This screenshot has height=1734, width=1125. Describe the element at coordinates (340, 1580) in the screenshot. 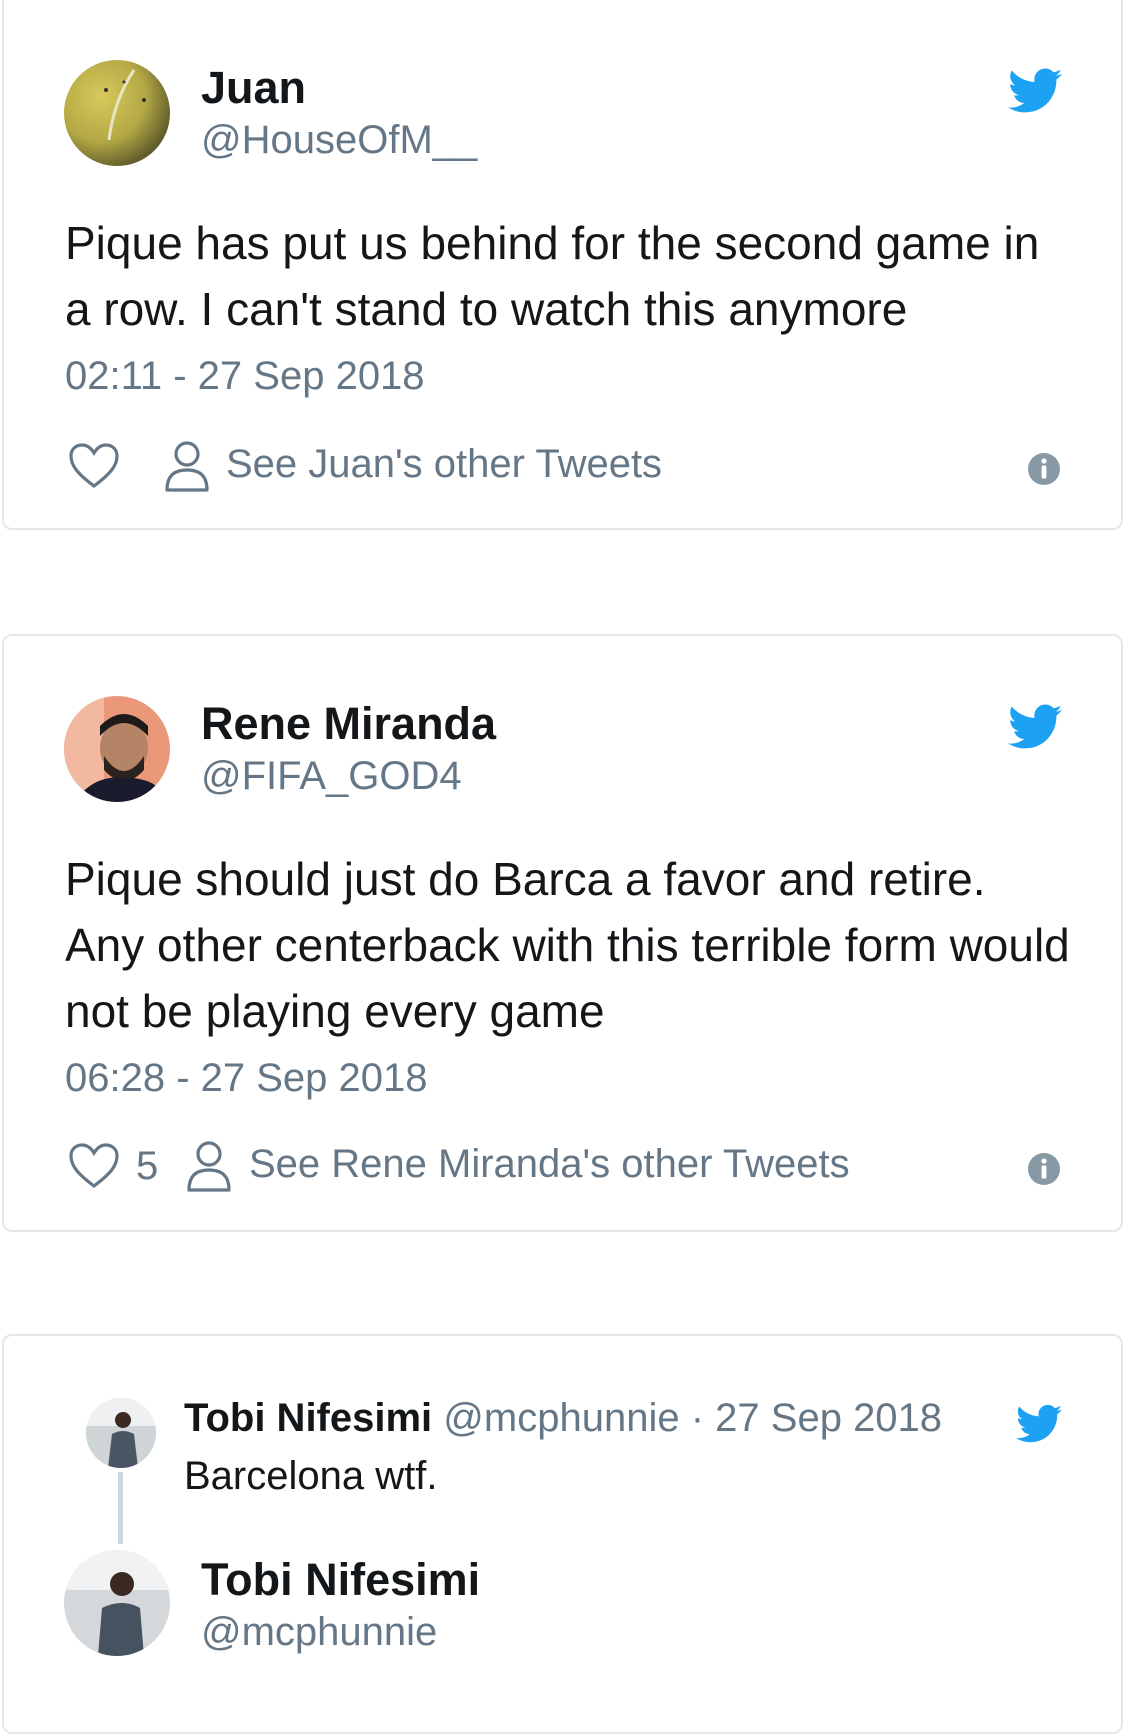

I see `author-name: Tobi Nifesimi` at that location.